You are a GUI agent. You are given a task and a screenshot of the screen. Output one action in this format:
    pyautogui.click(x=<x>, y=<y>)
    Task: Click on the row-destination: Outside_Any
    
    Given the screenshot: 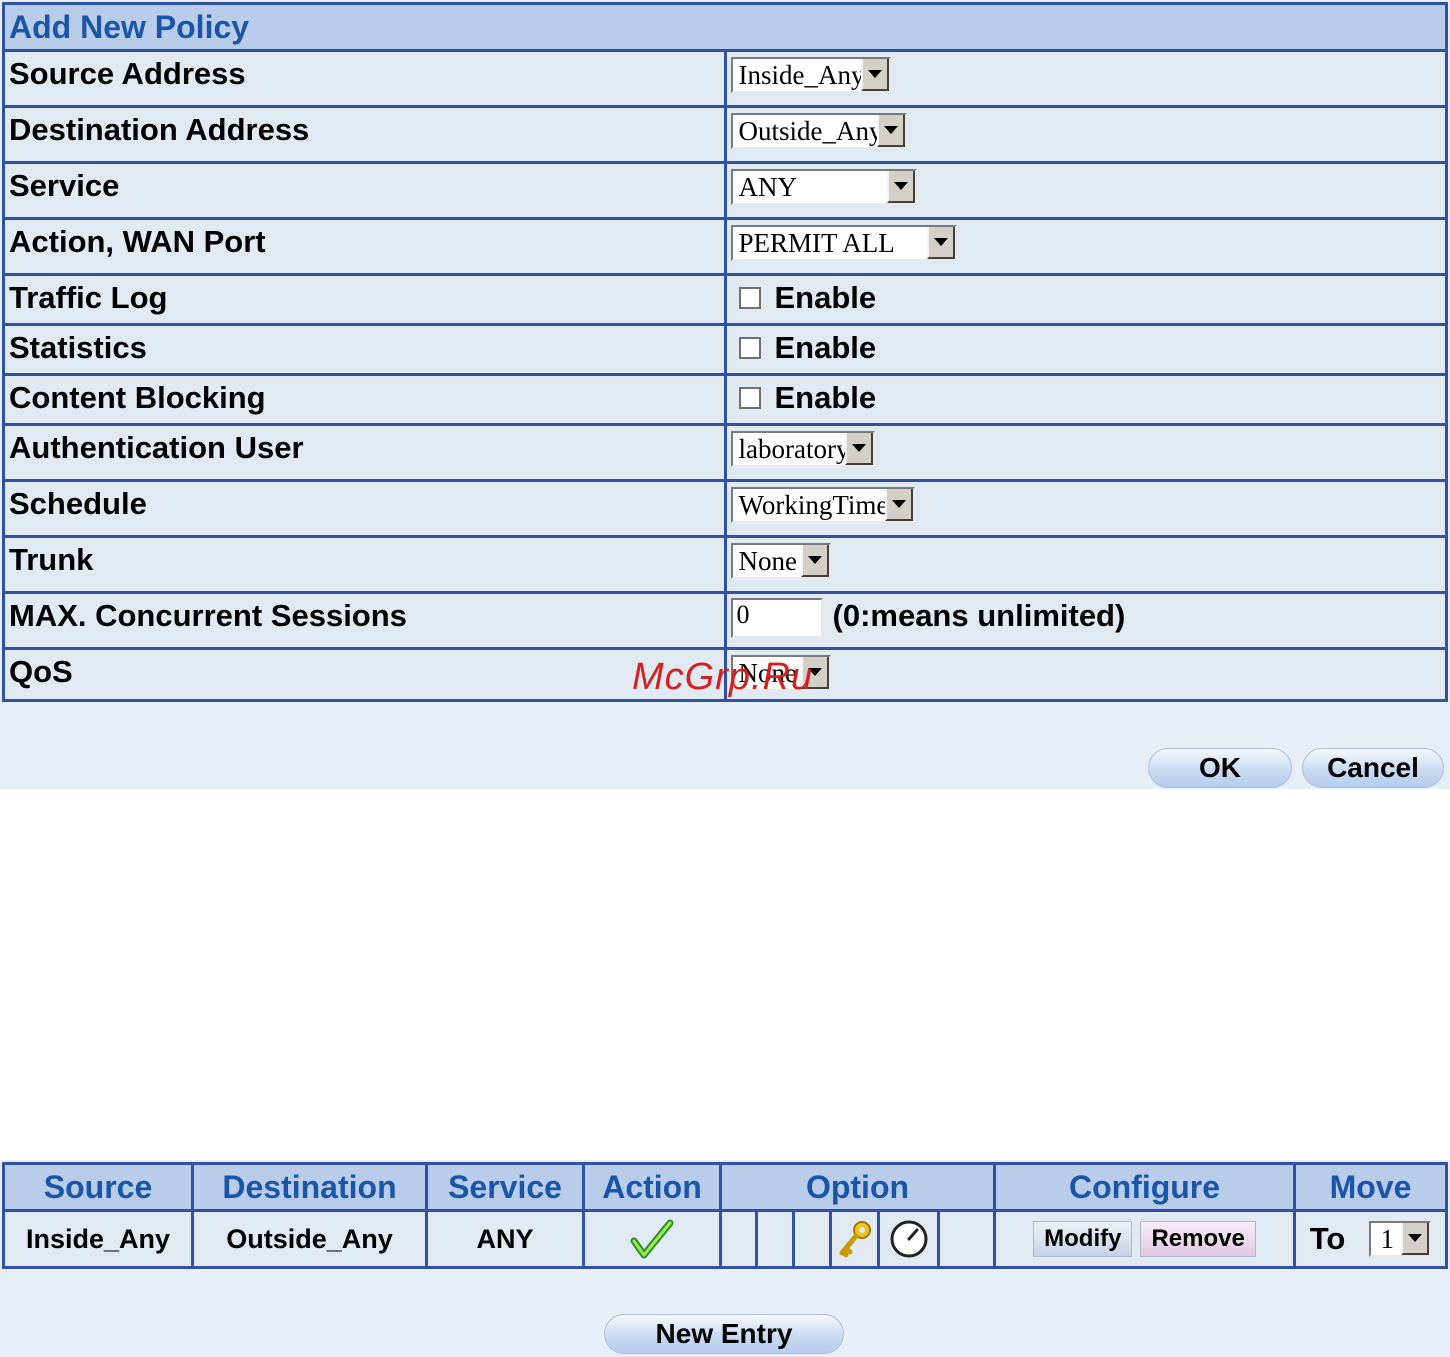 What is the action you would take?
    pyautogui.click(x=309, y=1239)
    